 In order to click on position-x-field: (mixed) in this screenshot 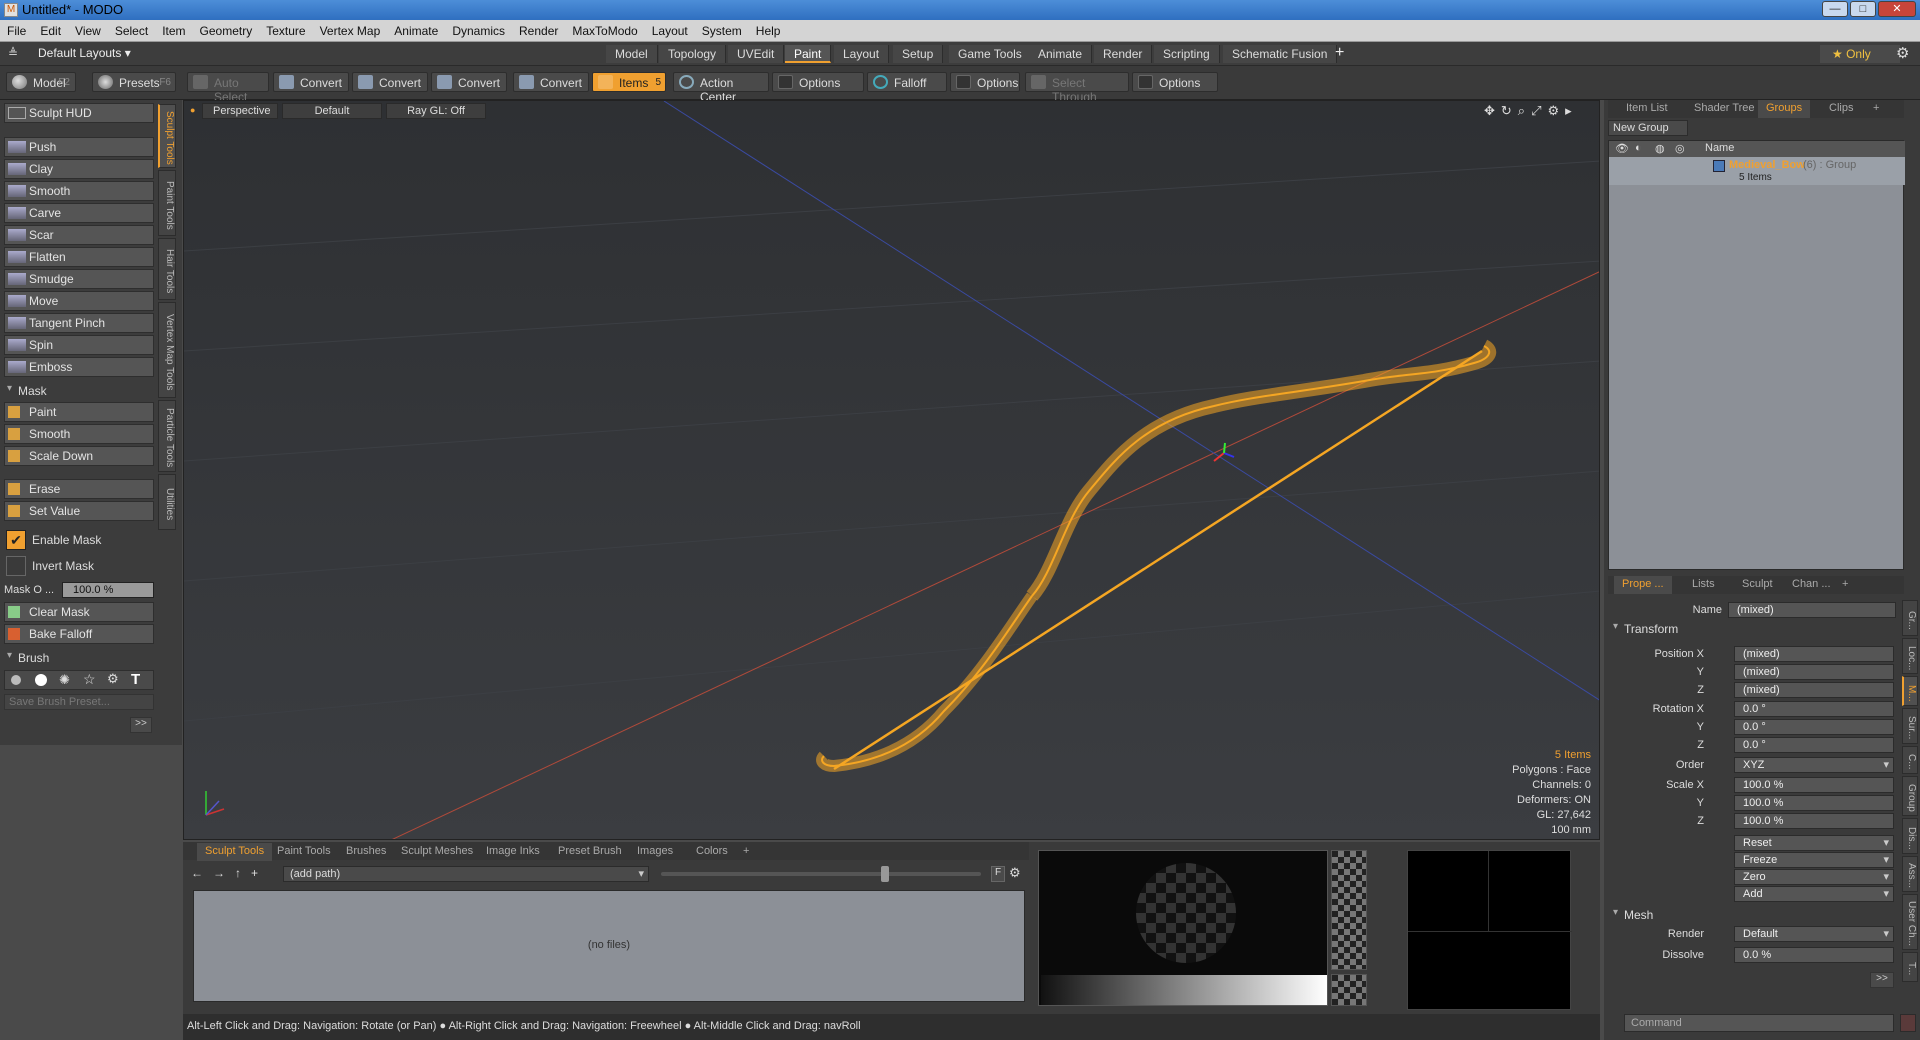, I will do `click(1814, 654)`.